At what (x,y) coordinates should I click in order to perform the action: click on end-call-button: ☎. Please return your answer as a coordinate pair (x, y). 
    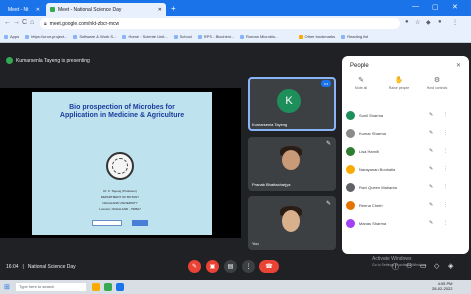
    Looking at the image, I should click on (269, 266).